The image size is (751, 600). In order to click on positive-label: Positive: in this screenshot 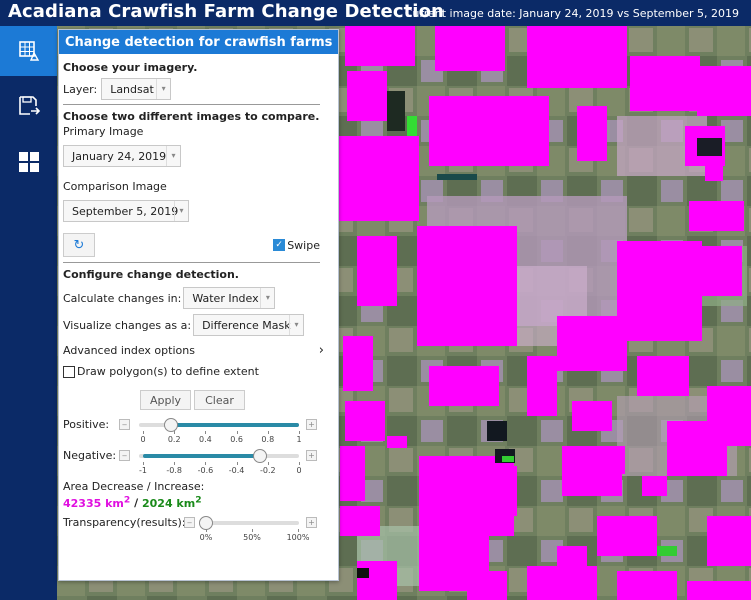, I will do `click(86, 424)`.